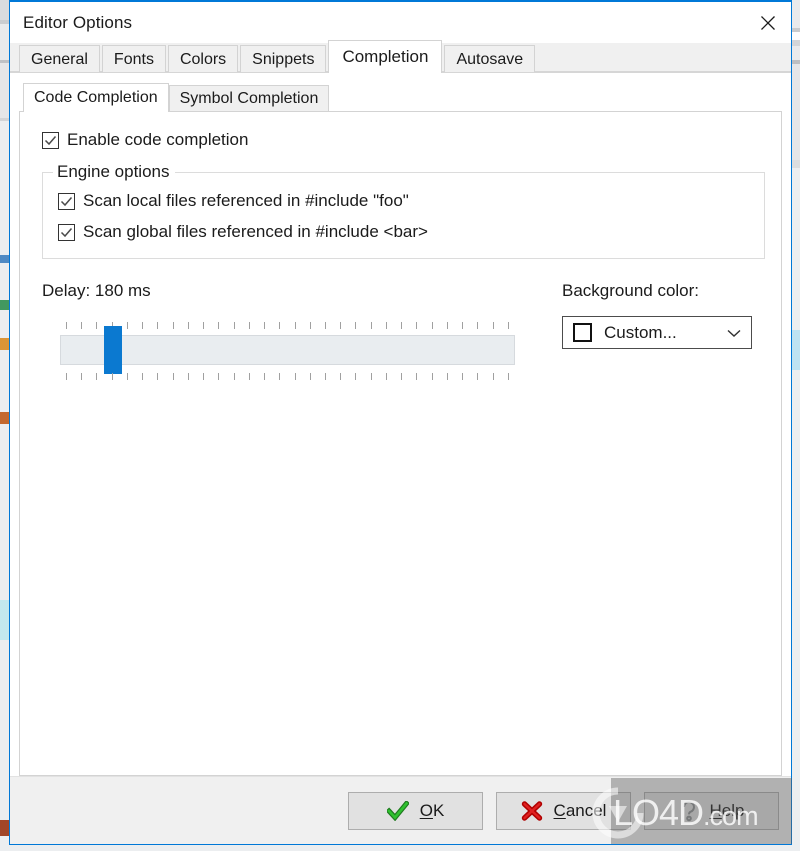 The width and height of the screenshot is (800, 851). I want to click on ok-button-label: OK, so click(432, 810).